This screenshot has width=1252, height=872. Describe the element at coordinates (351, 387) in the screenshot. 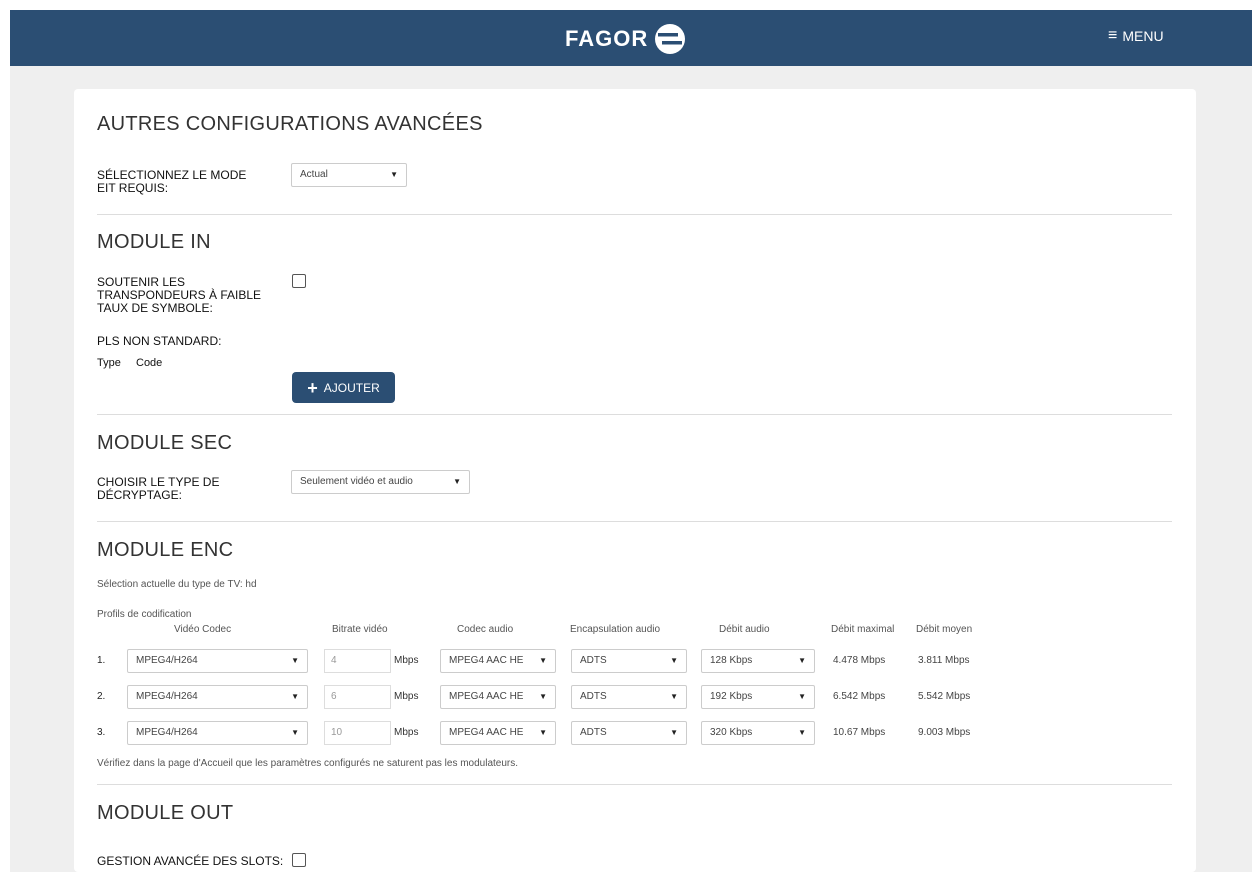

I see `add-button-label: AJOUTER` at that location.